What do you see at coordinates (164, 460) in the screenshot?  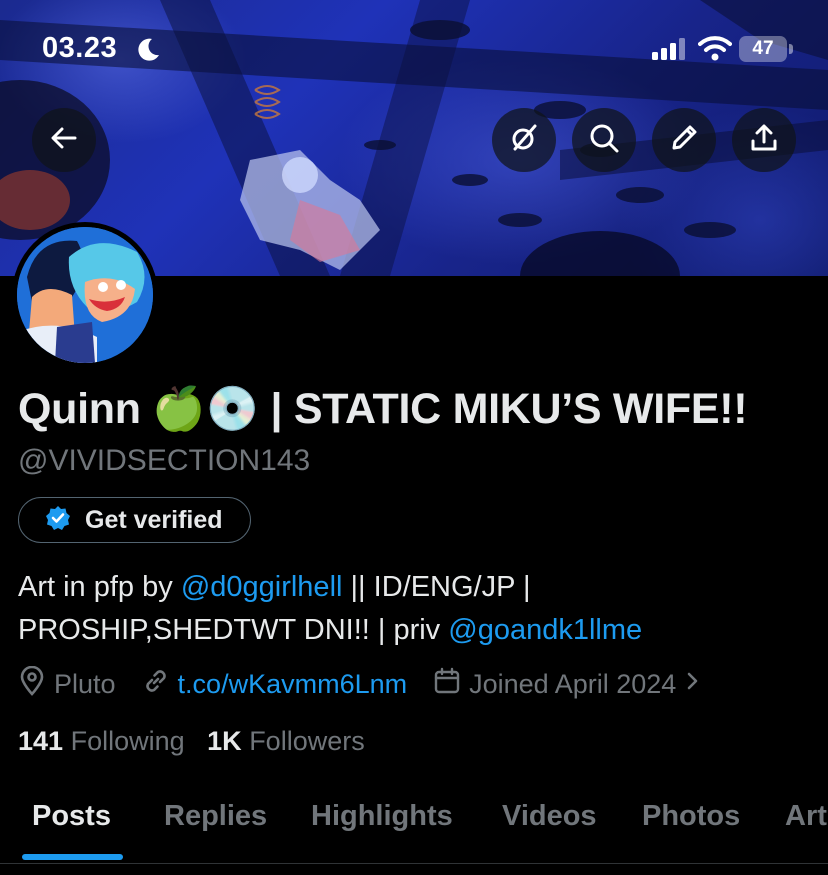 I see `profile-handle: @VIVIDSECTION143` at bounding box center [164, 460].